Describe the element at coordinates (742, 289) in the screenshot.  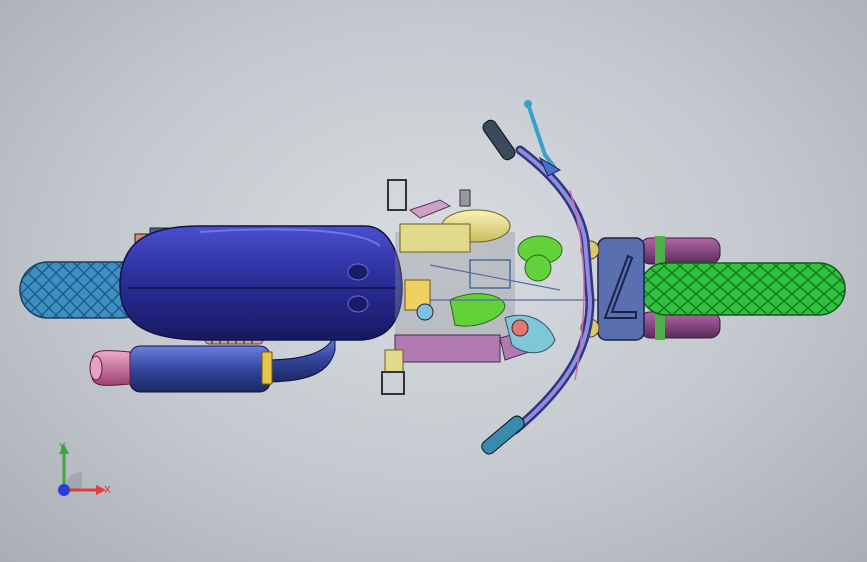
I see `front-tire` at that location.